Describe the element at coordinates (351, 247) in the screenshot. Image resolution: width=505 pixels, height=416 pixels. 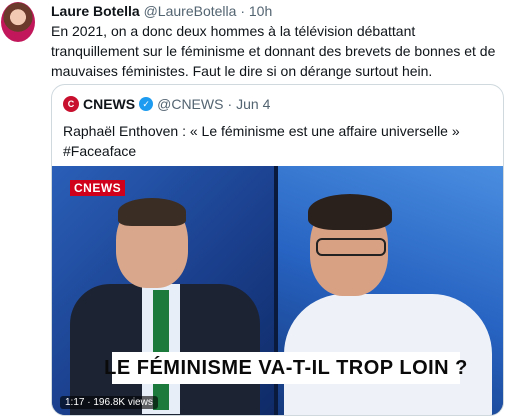
I see `glasses-icon` at that location.